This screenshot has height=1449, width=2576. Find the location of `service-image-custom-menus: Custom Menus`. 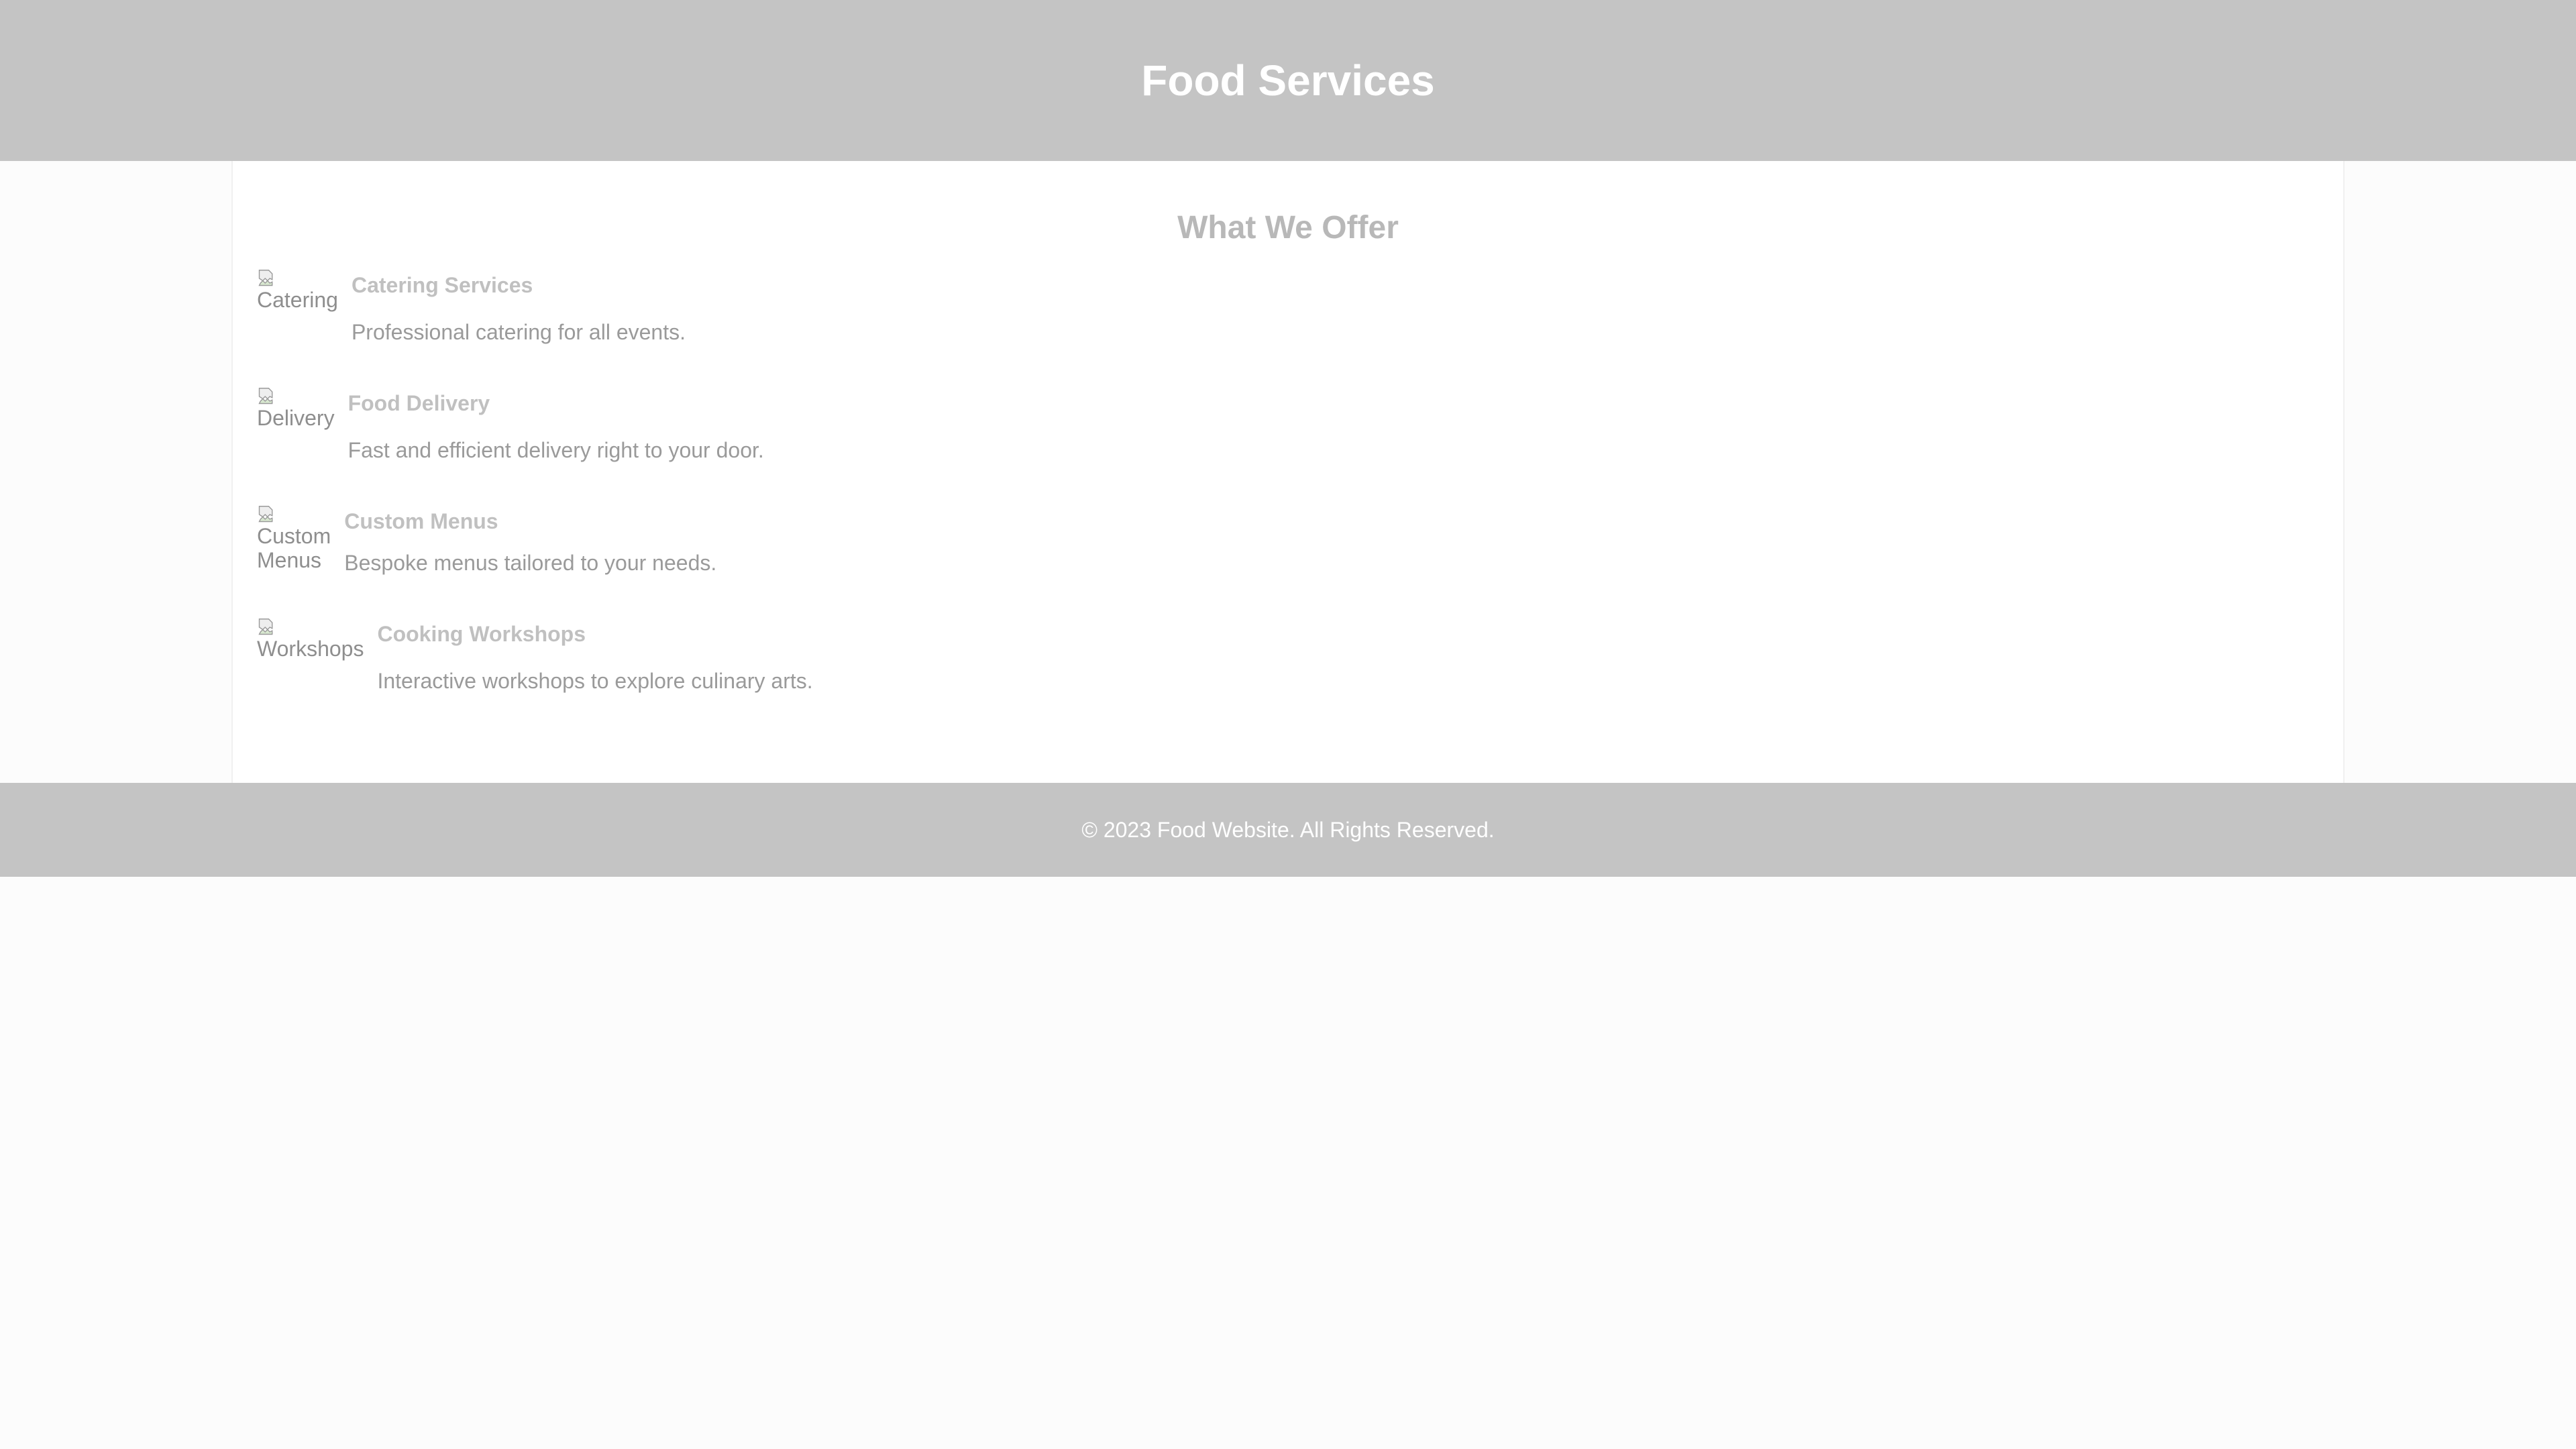

service-image-custom-menus: Custom Menus is located at coordinates (294, 538).